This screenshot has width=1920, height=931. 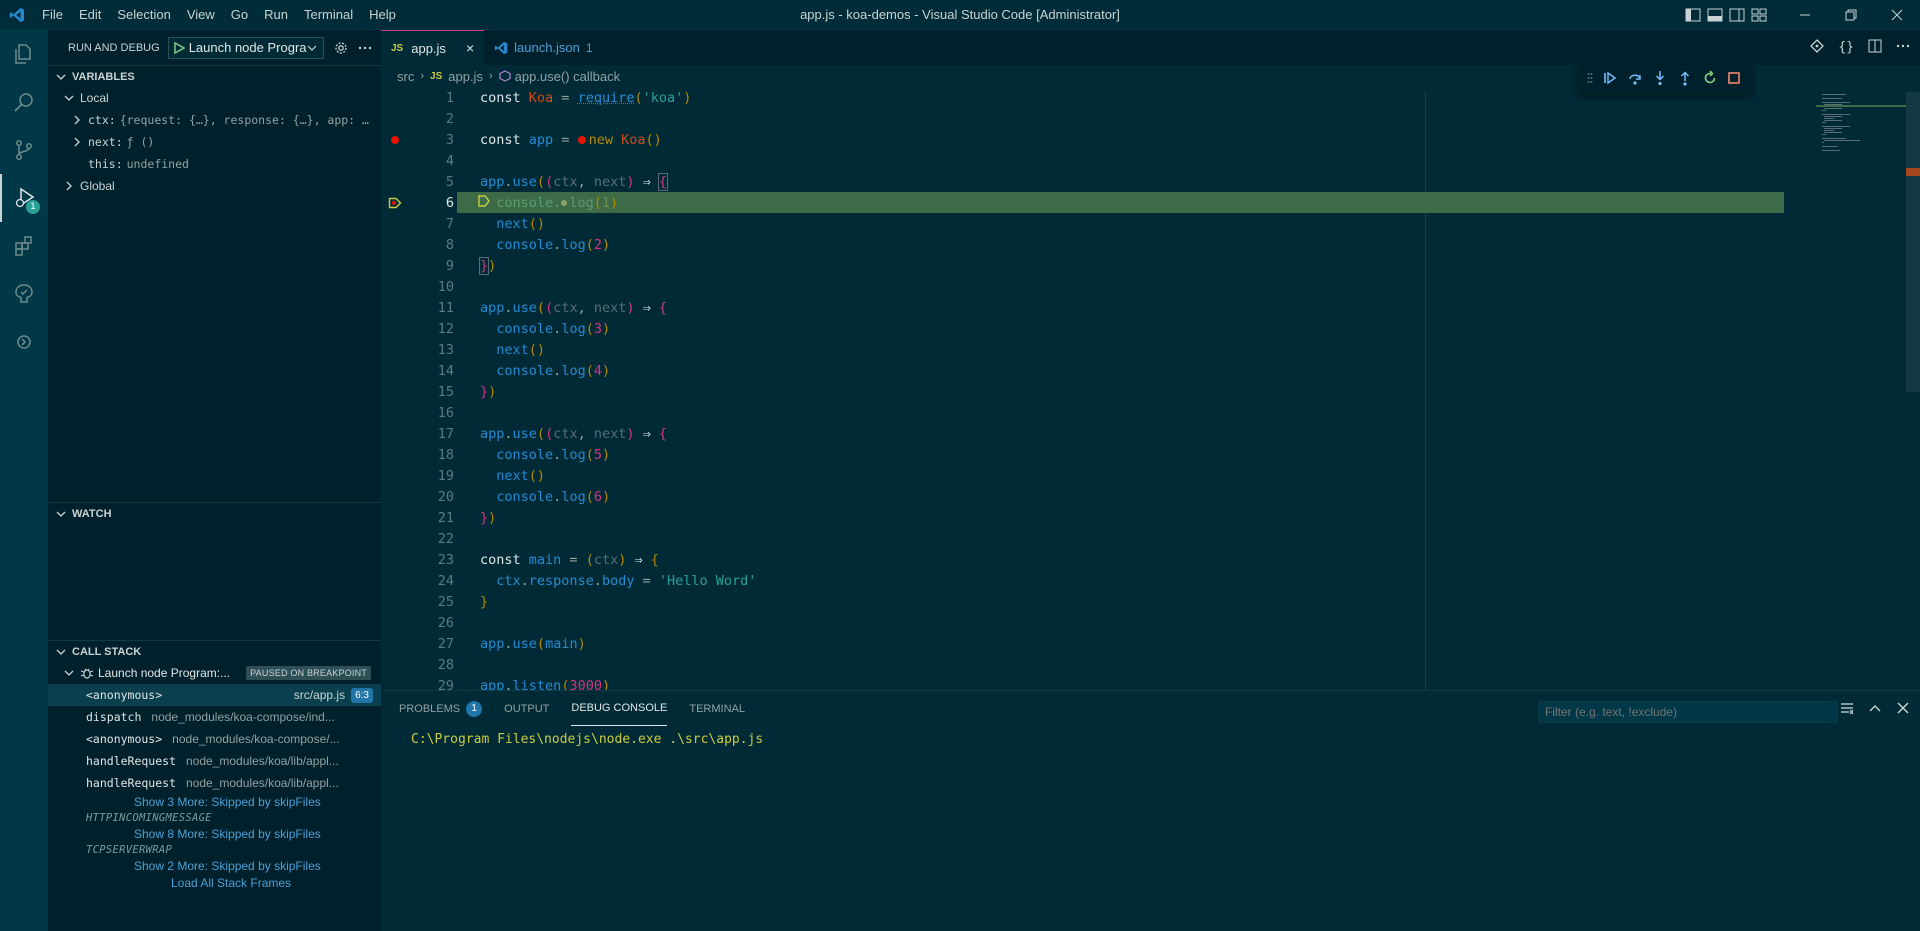 I want to click on load-all-stack-frames-link: Load All Stack Frames, so click(x=214, y=883).